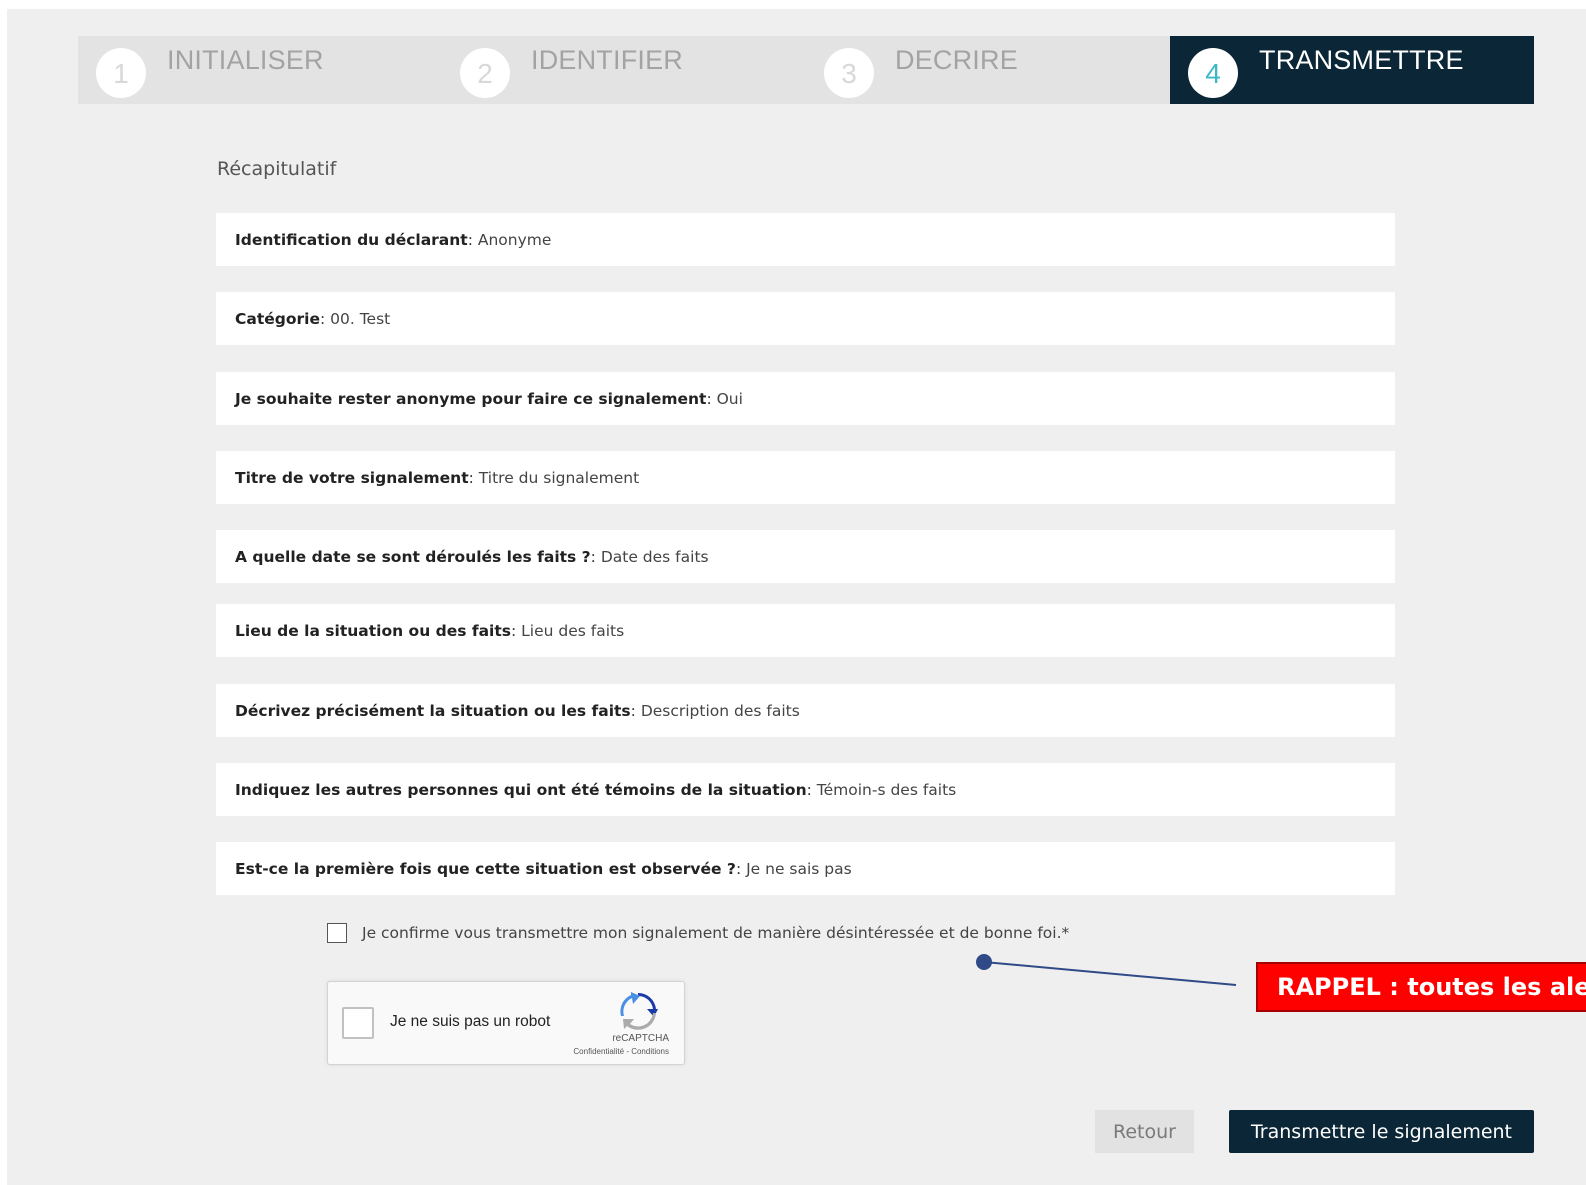 This screenshot has height=1185, width=1586. I want to click on recap-row-value: Oui, so click(729, 398).